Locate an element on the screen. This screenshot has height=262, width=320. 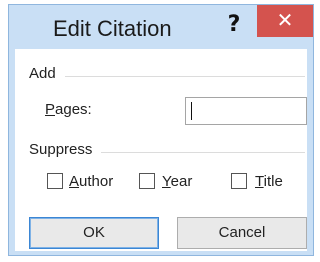
add-section-label: Add is located at coordinates (42, 73).